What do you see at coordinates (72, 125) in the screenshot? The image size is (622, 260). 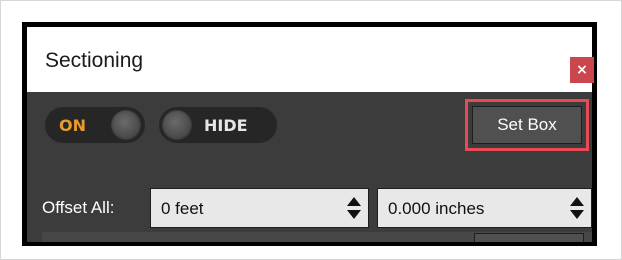 I see `toggle-on-label: ON` at bounding box center [72, 125].